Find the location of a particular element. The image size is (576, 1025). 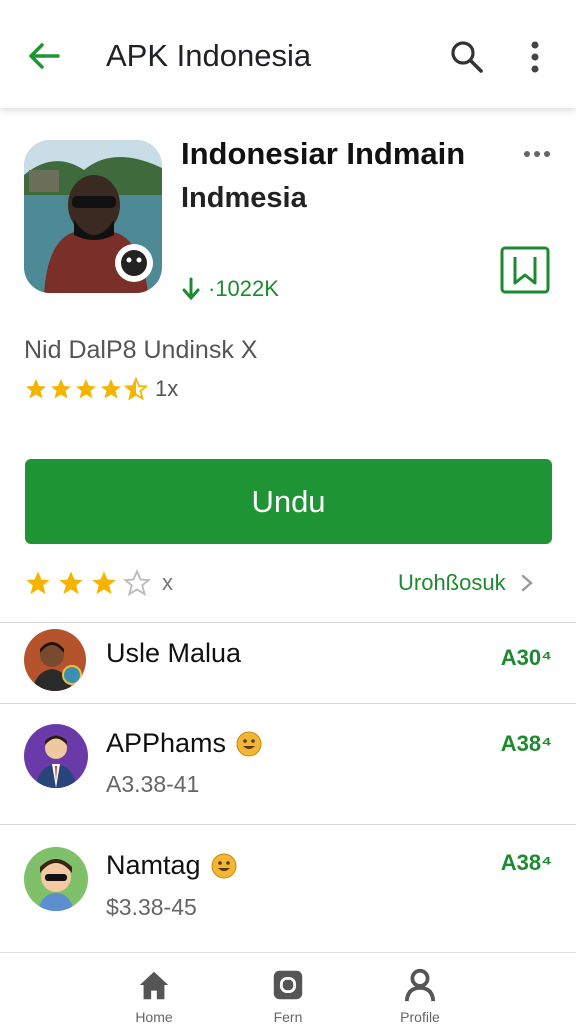

install-button: Undu is located at coordinates (288, 501).